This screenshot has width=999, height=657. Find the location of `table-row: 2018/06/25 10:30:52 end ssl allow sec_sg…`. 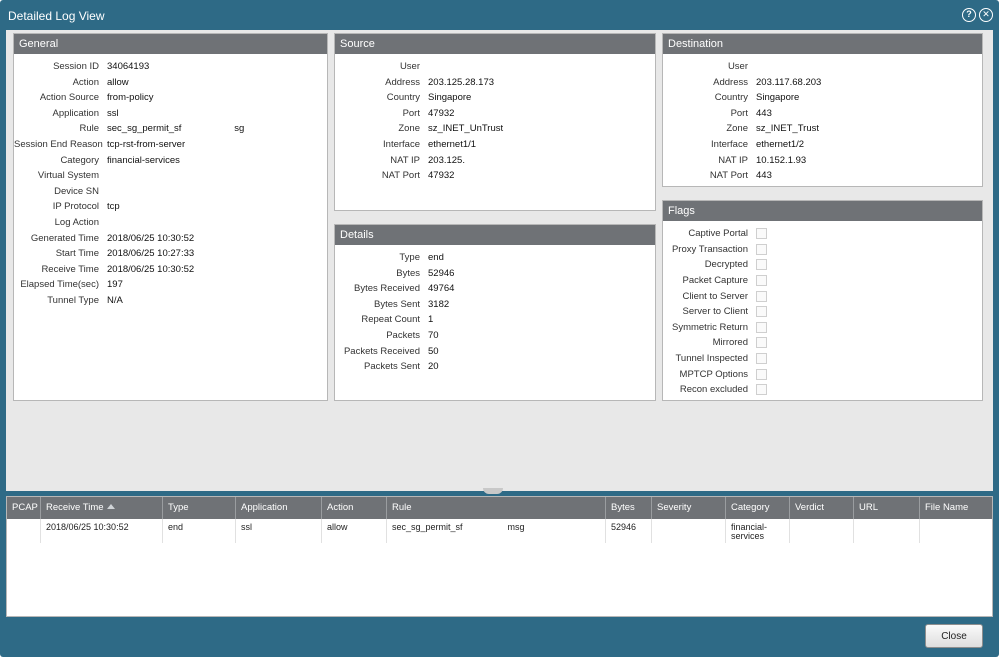

table-row: 2018/06/25 10:30:52 end ssl allow sec_sg… is located at coordinates (499, 531).